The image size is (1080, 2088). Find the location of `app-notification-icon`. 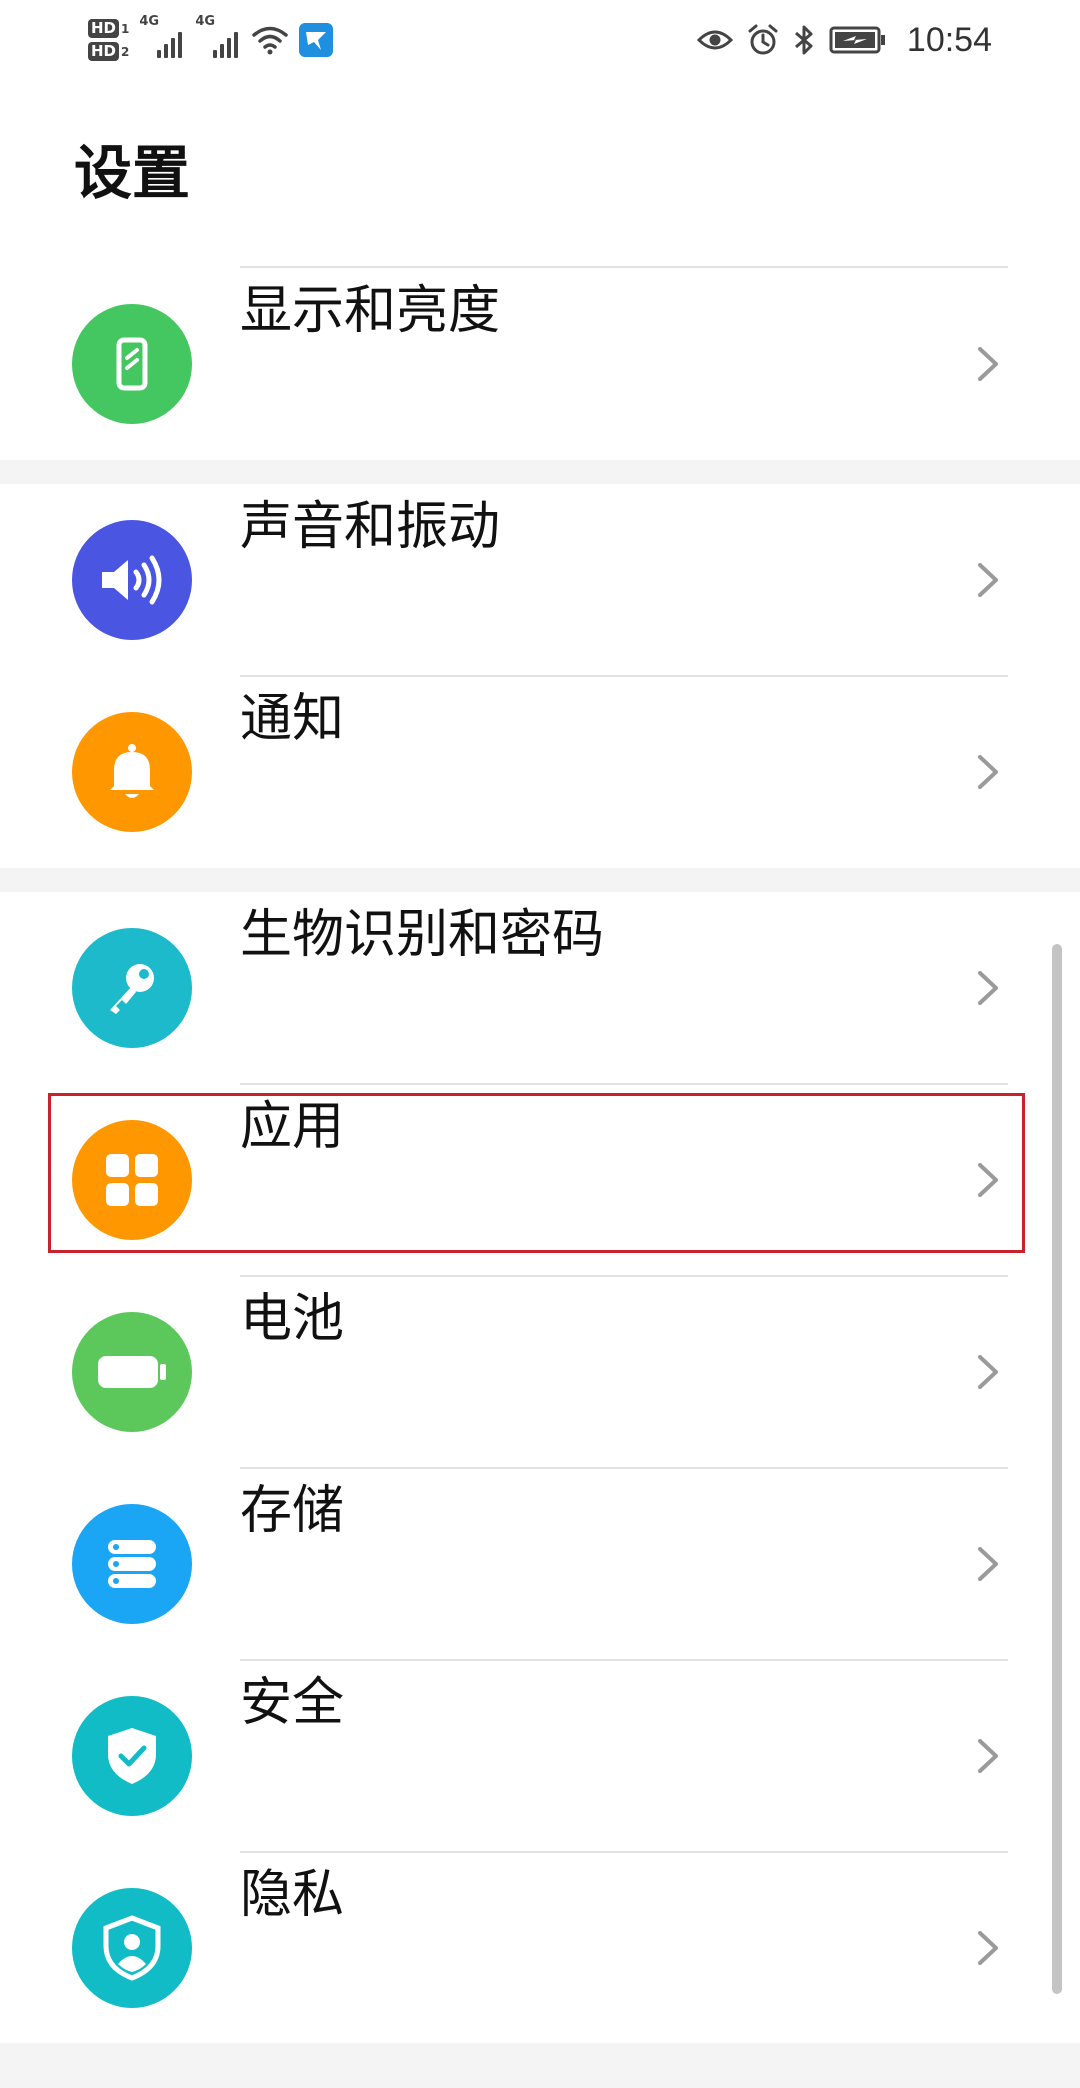

app-notification-icon is located at coordinates (316, 40).